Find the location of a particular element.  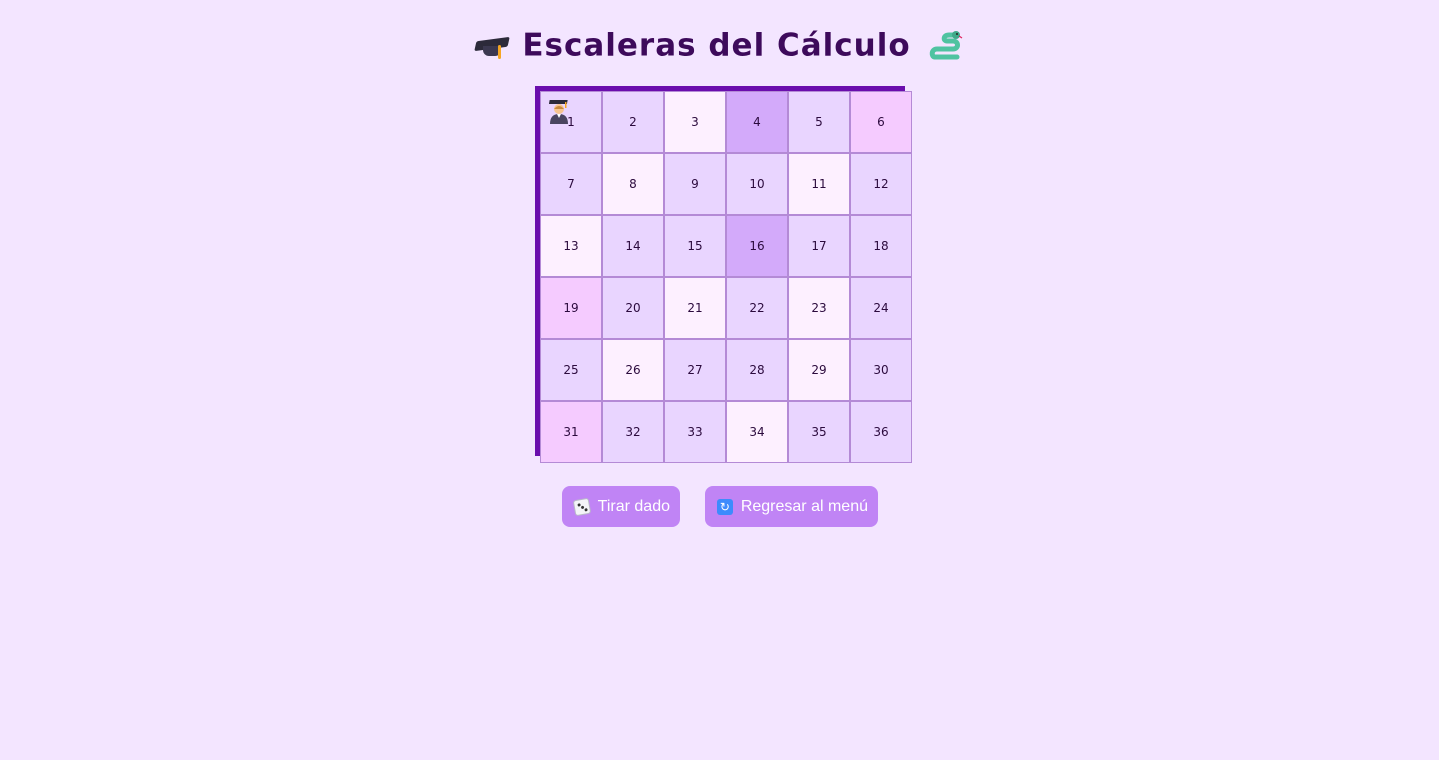

cell-number: 12 is located at coordinates (881, 184).